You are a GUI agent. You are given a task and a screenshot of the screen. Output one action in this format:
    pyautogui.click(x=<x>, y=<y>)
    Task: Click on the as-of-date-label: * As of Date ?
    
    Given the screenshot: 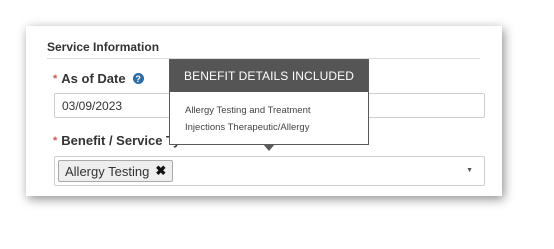 What is the action you would take?
    pyautogui.click(x=98, y=78)
    